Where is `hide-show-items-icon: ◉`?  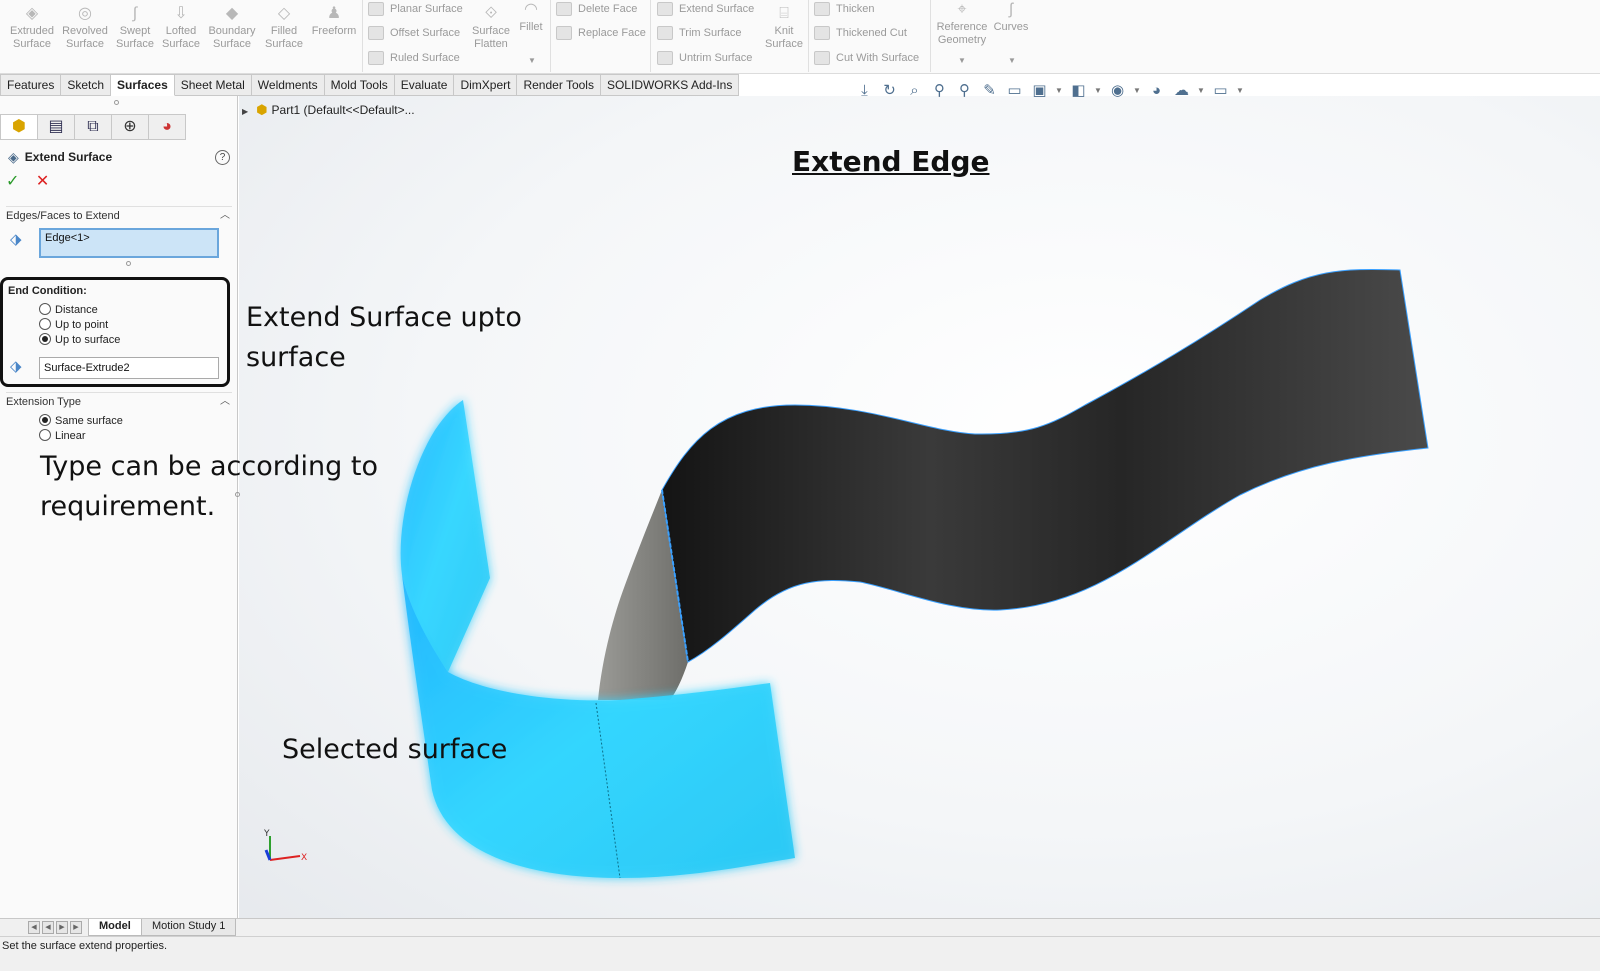
hide-show-items-icon: ◉ is located at coordinates (1117, 90).